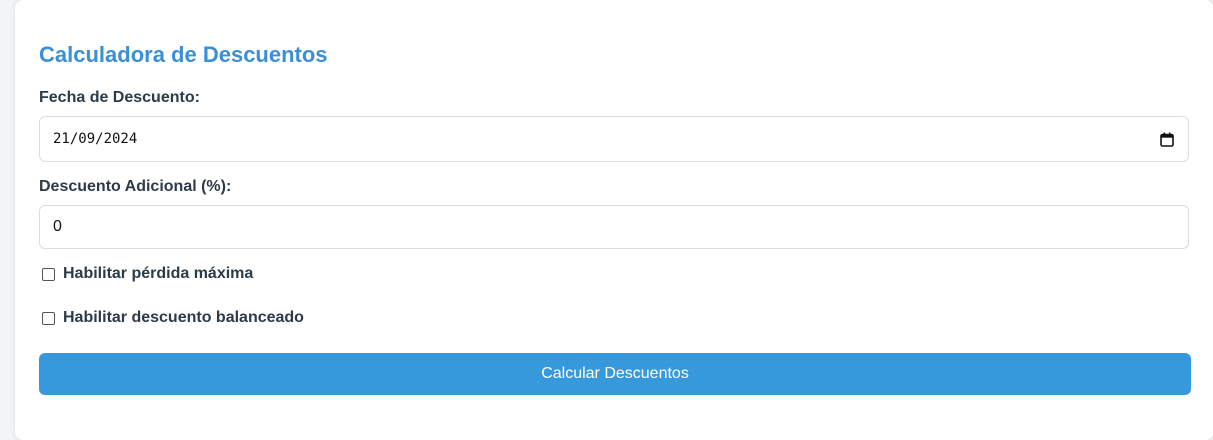  Describe the element at coordinates (183, 54) in the screenshot. I see `page-title: Calculadora de Descuentos` at that location.